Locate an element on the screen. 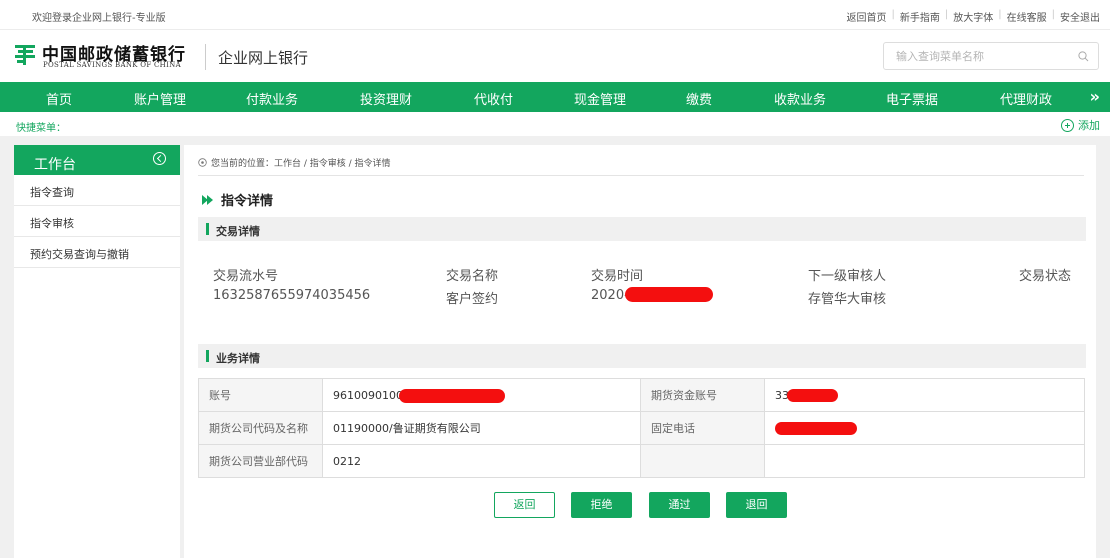 The image size is (1110, 558). menu-search-box is located at coordinates (991, 56).